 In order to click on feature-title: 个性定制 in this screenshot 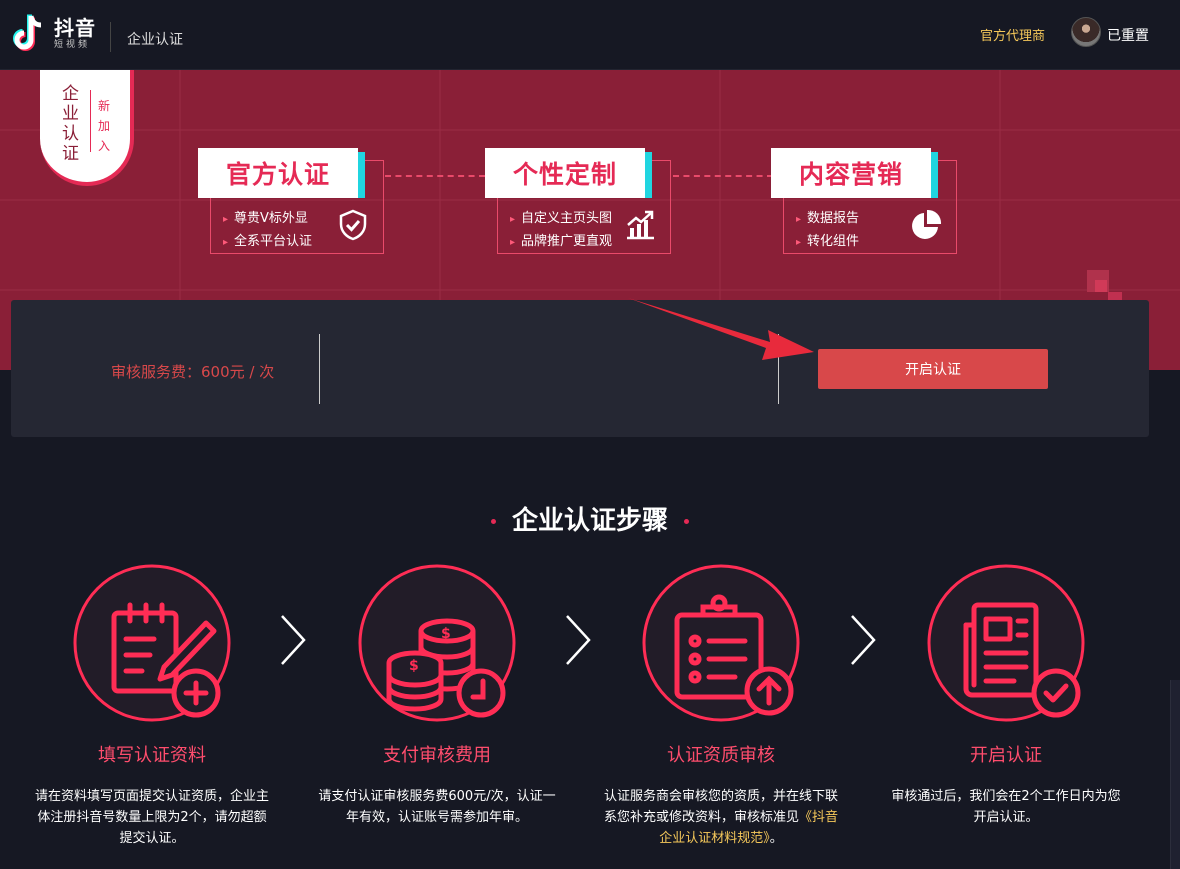, I will do `click(565, 173)`.